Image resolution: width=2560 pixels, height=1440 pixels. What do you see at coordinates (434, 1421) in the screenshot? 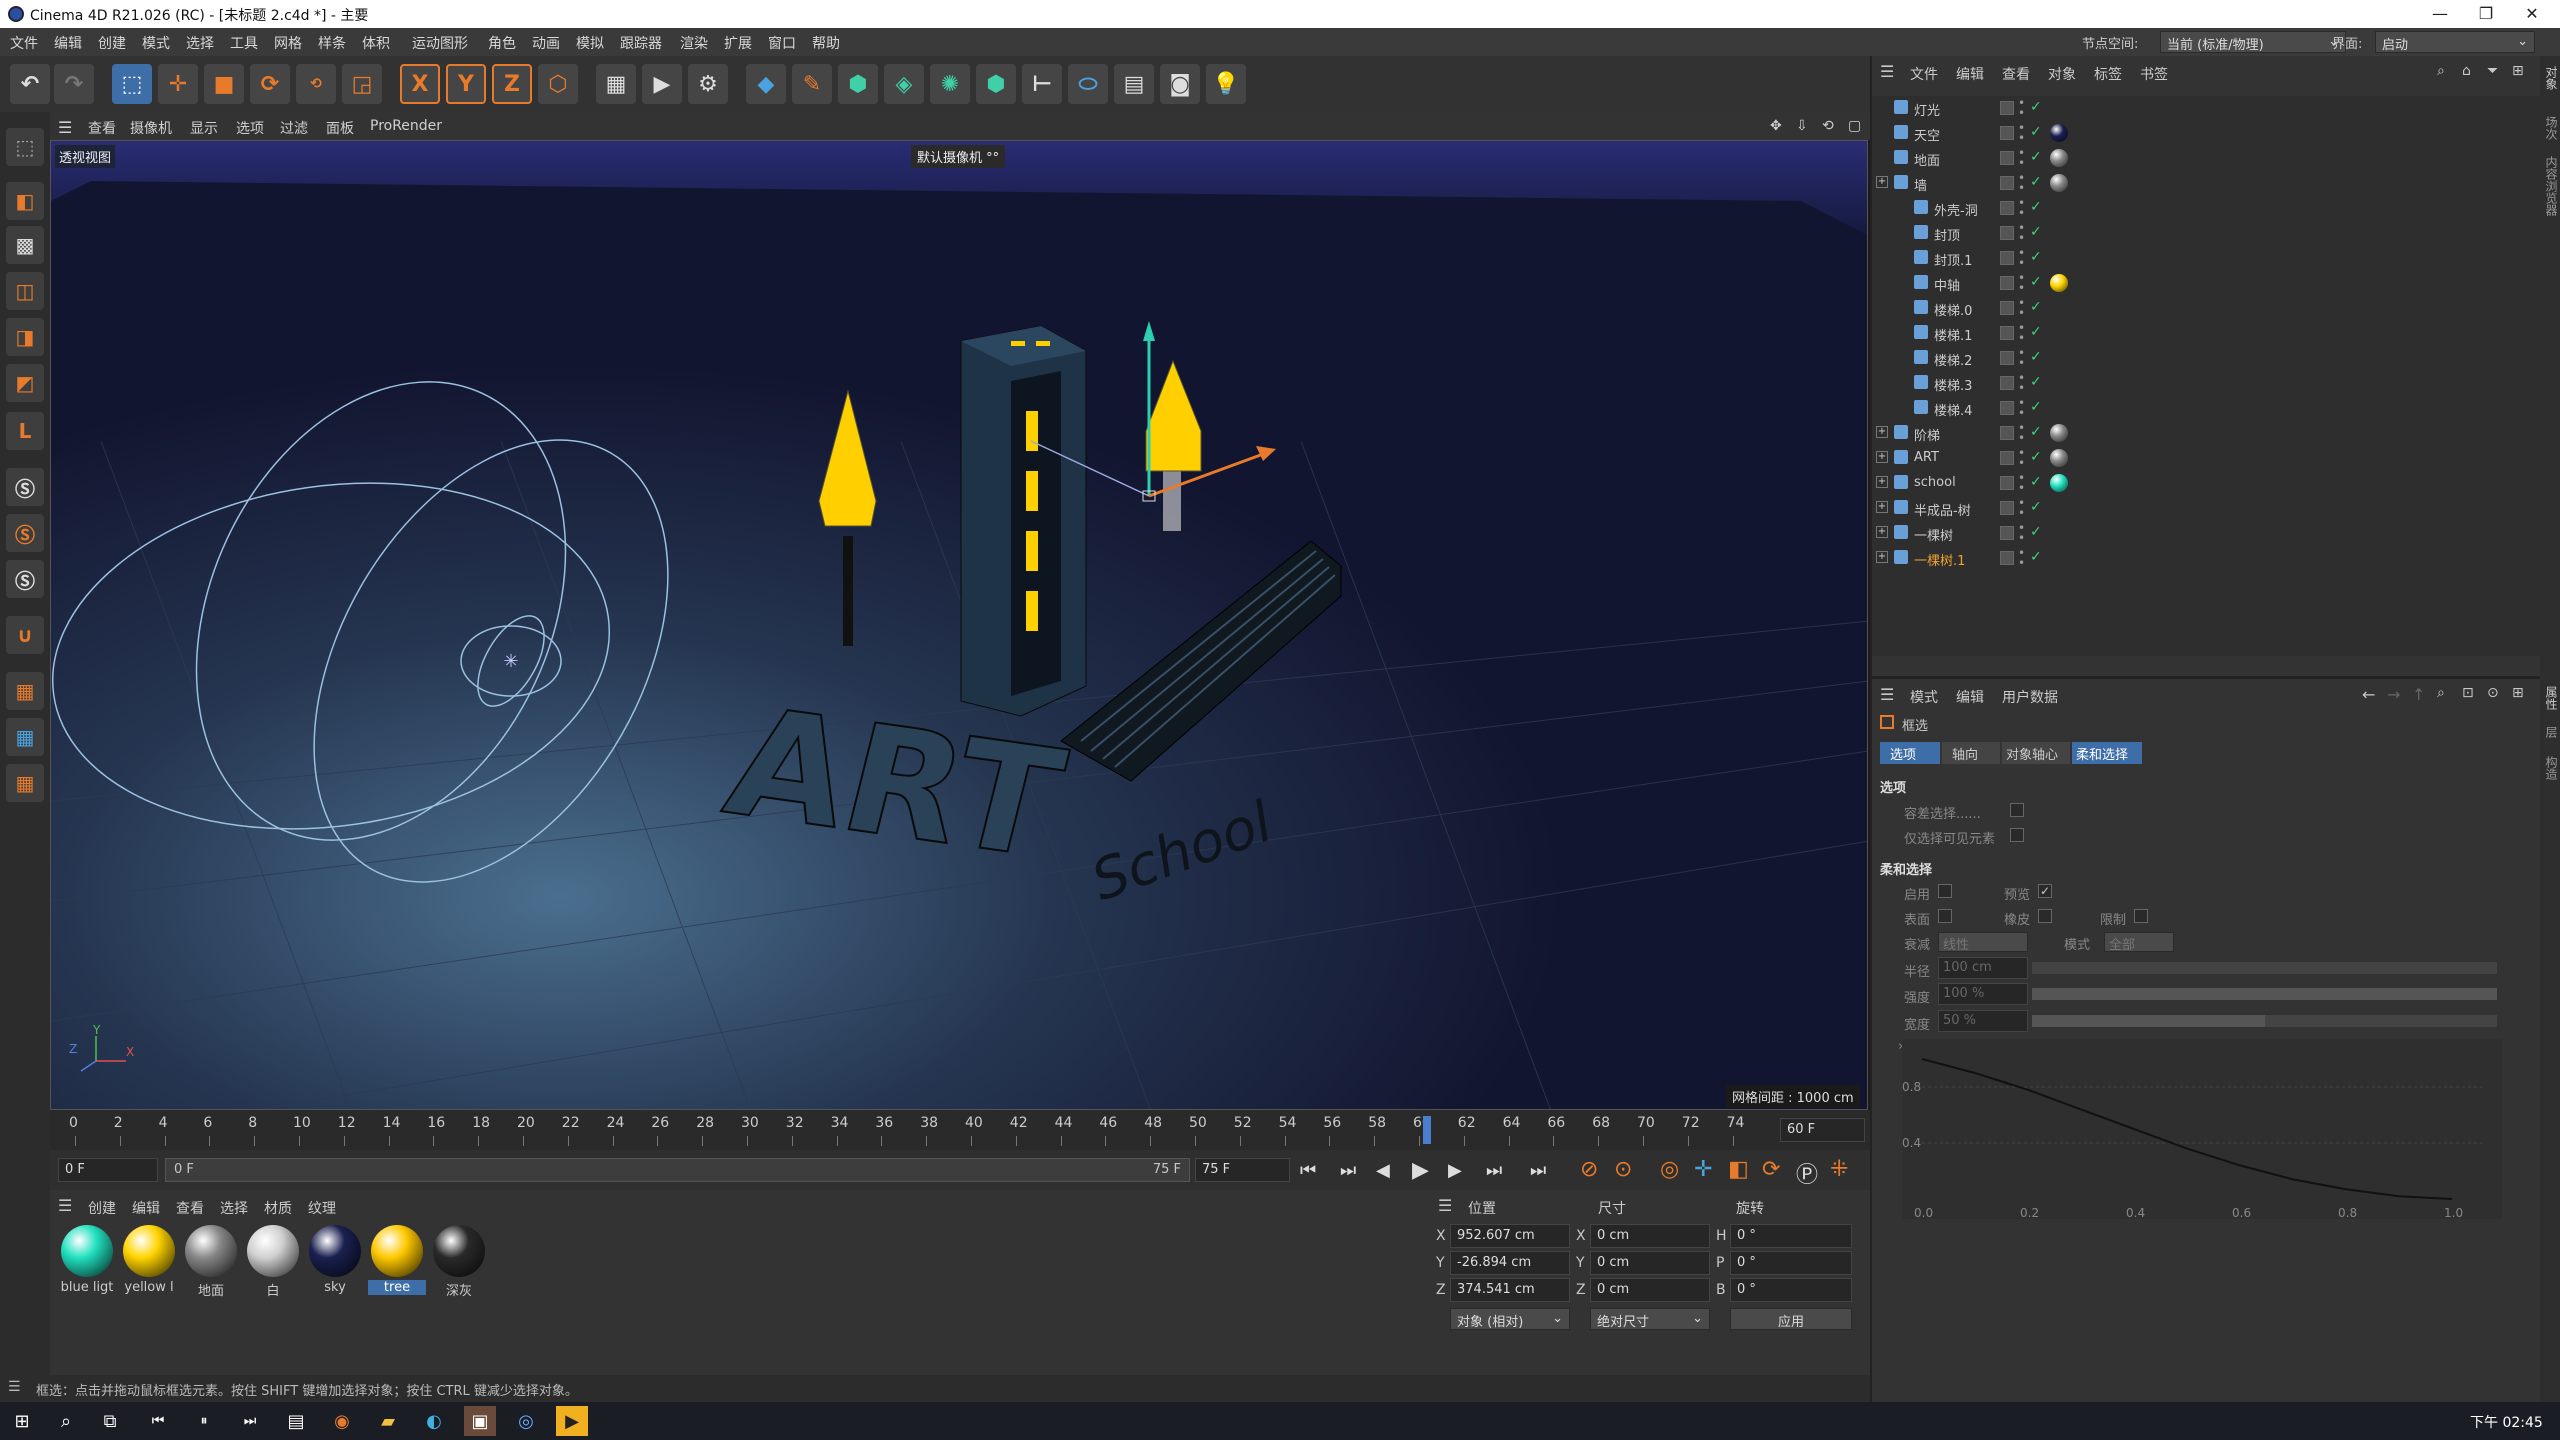
I see `taskbar-edge-icon: ◐` at bounding box center [434, 1421].